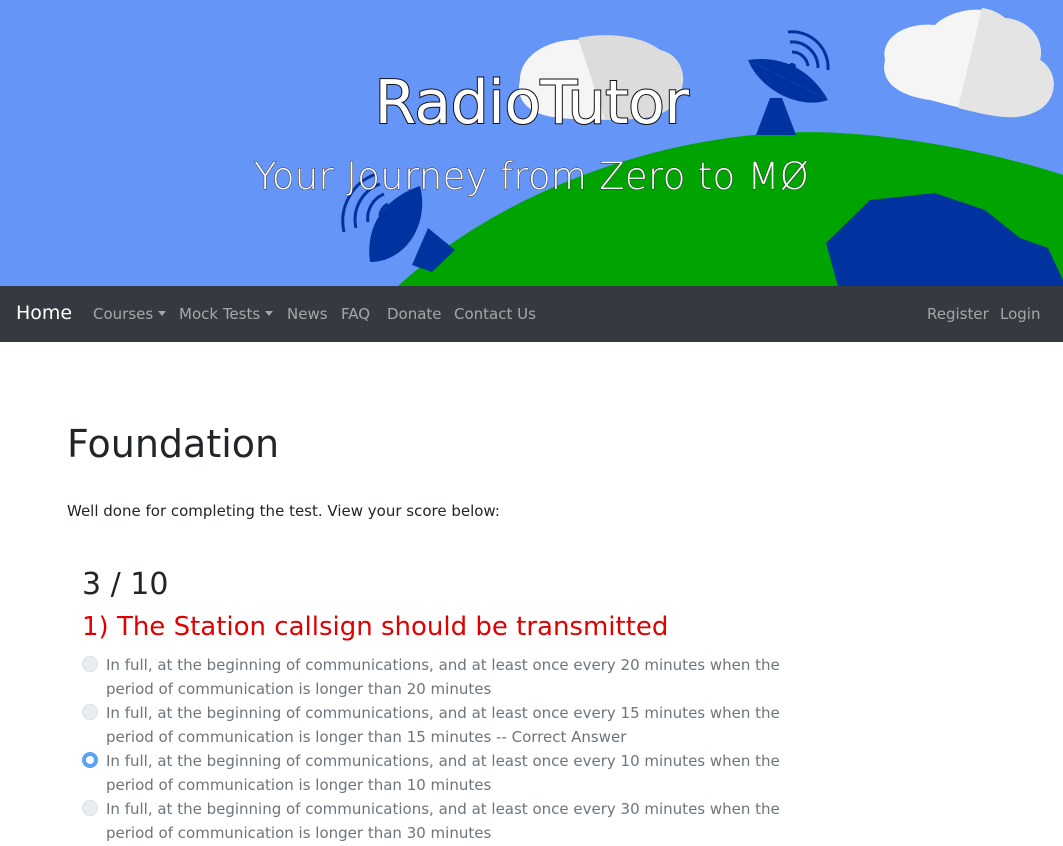 This screenshot has width=1063, height=846. Describe the element at coordinates (1020, 314) in the screenshot. I see `nav-login-link: Login` at that location.